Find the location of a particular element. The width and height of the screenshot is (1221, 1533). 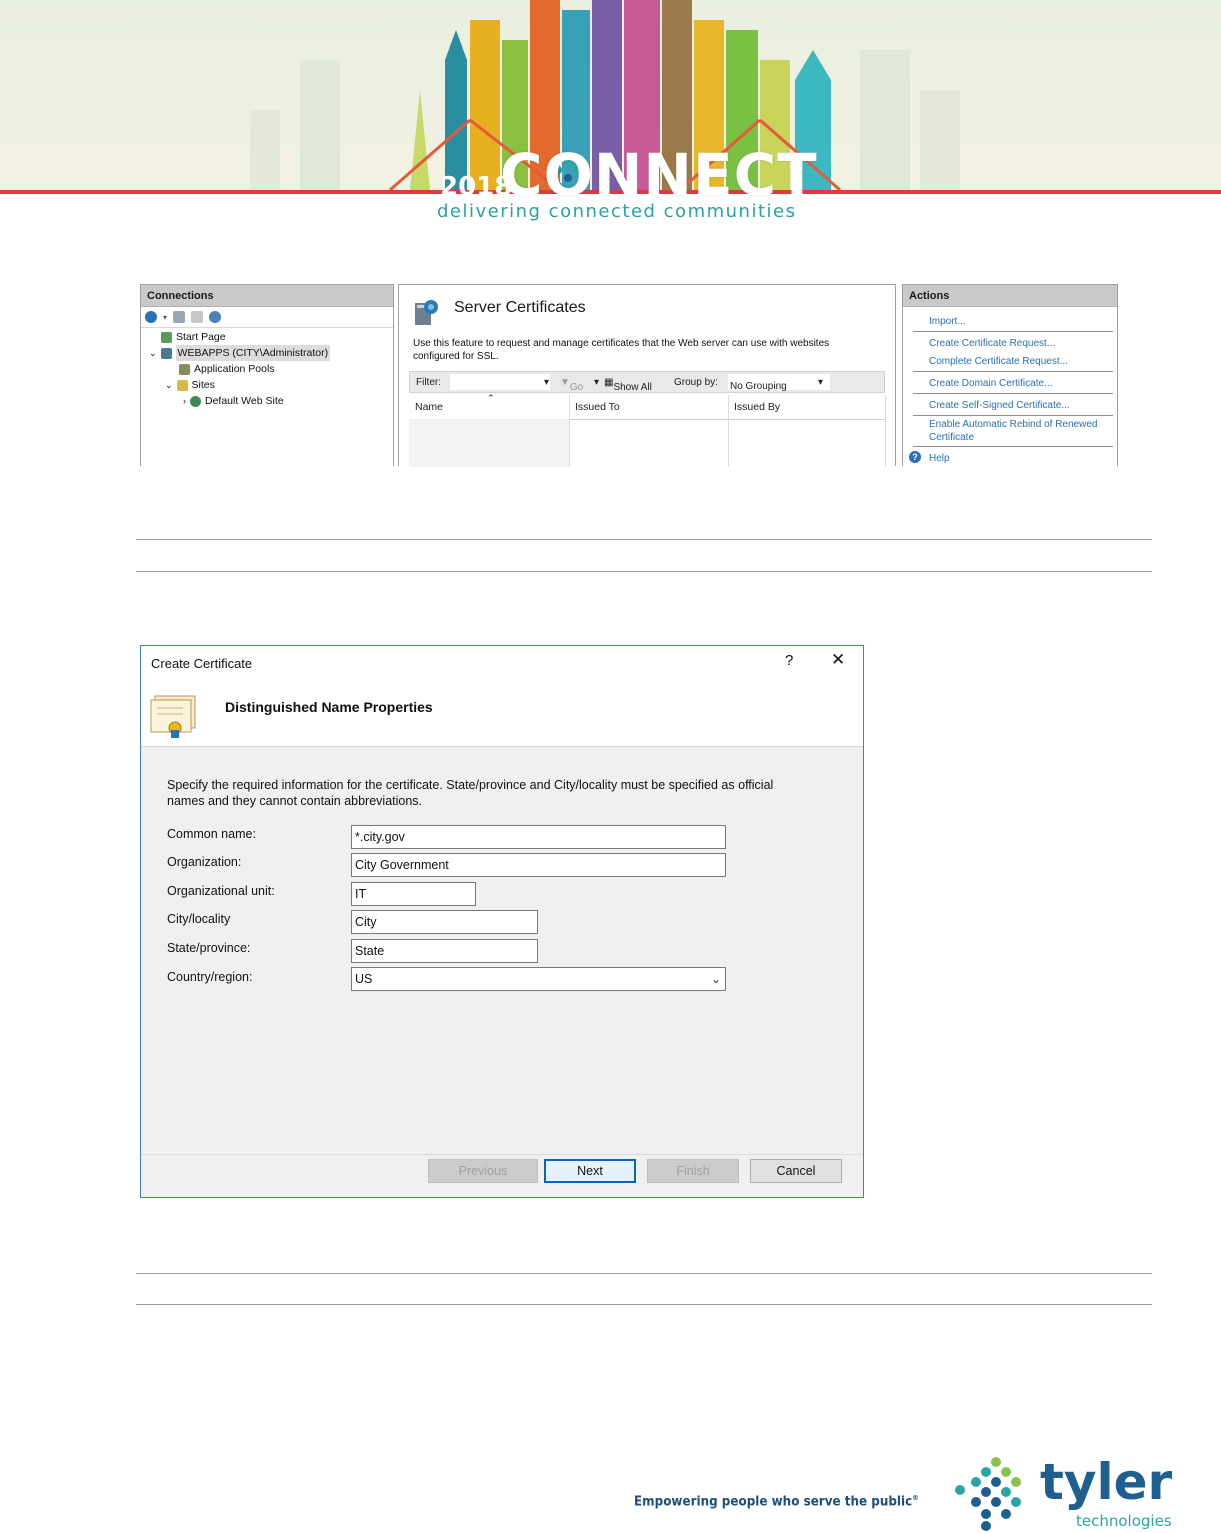

tree-item-start-page: Start Page is located at coordinates (193, 337).